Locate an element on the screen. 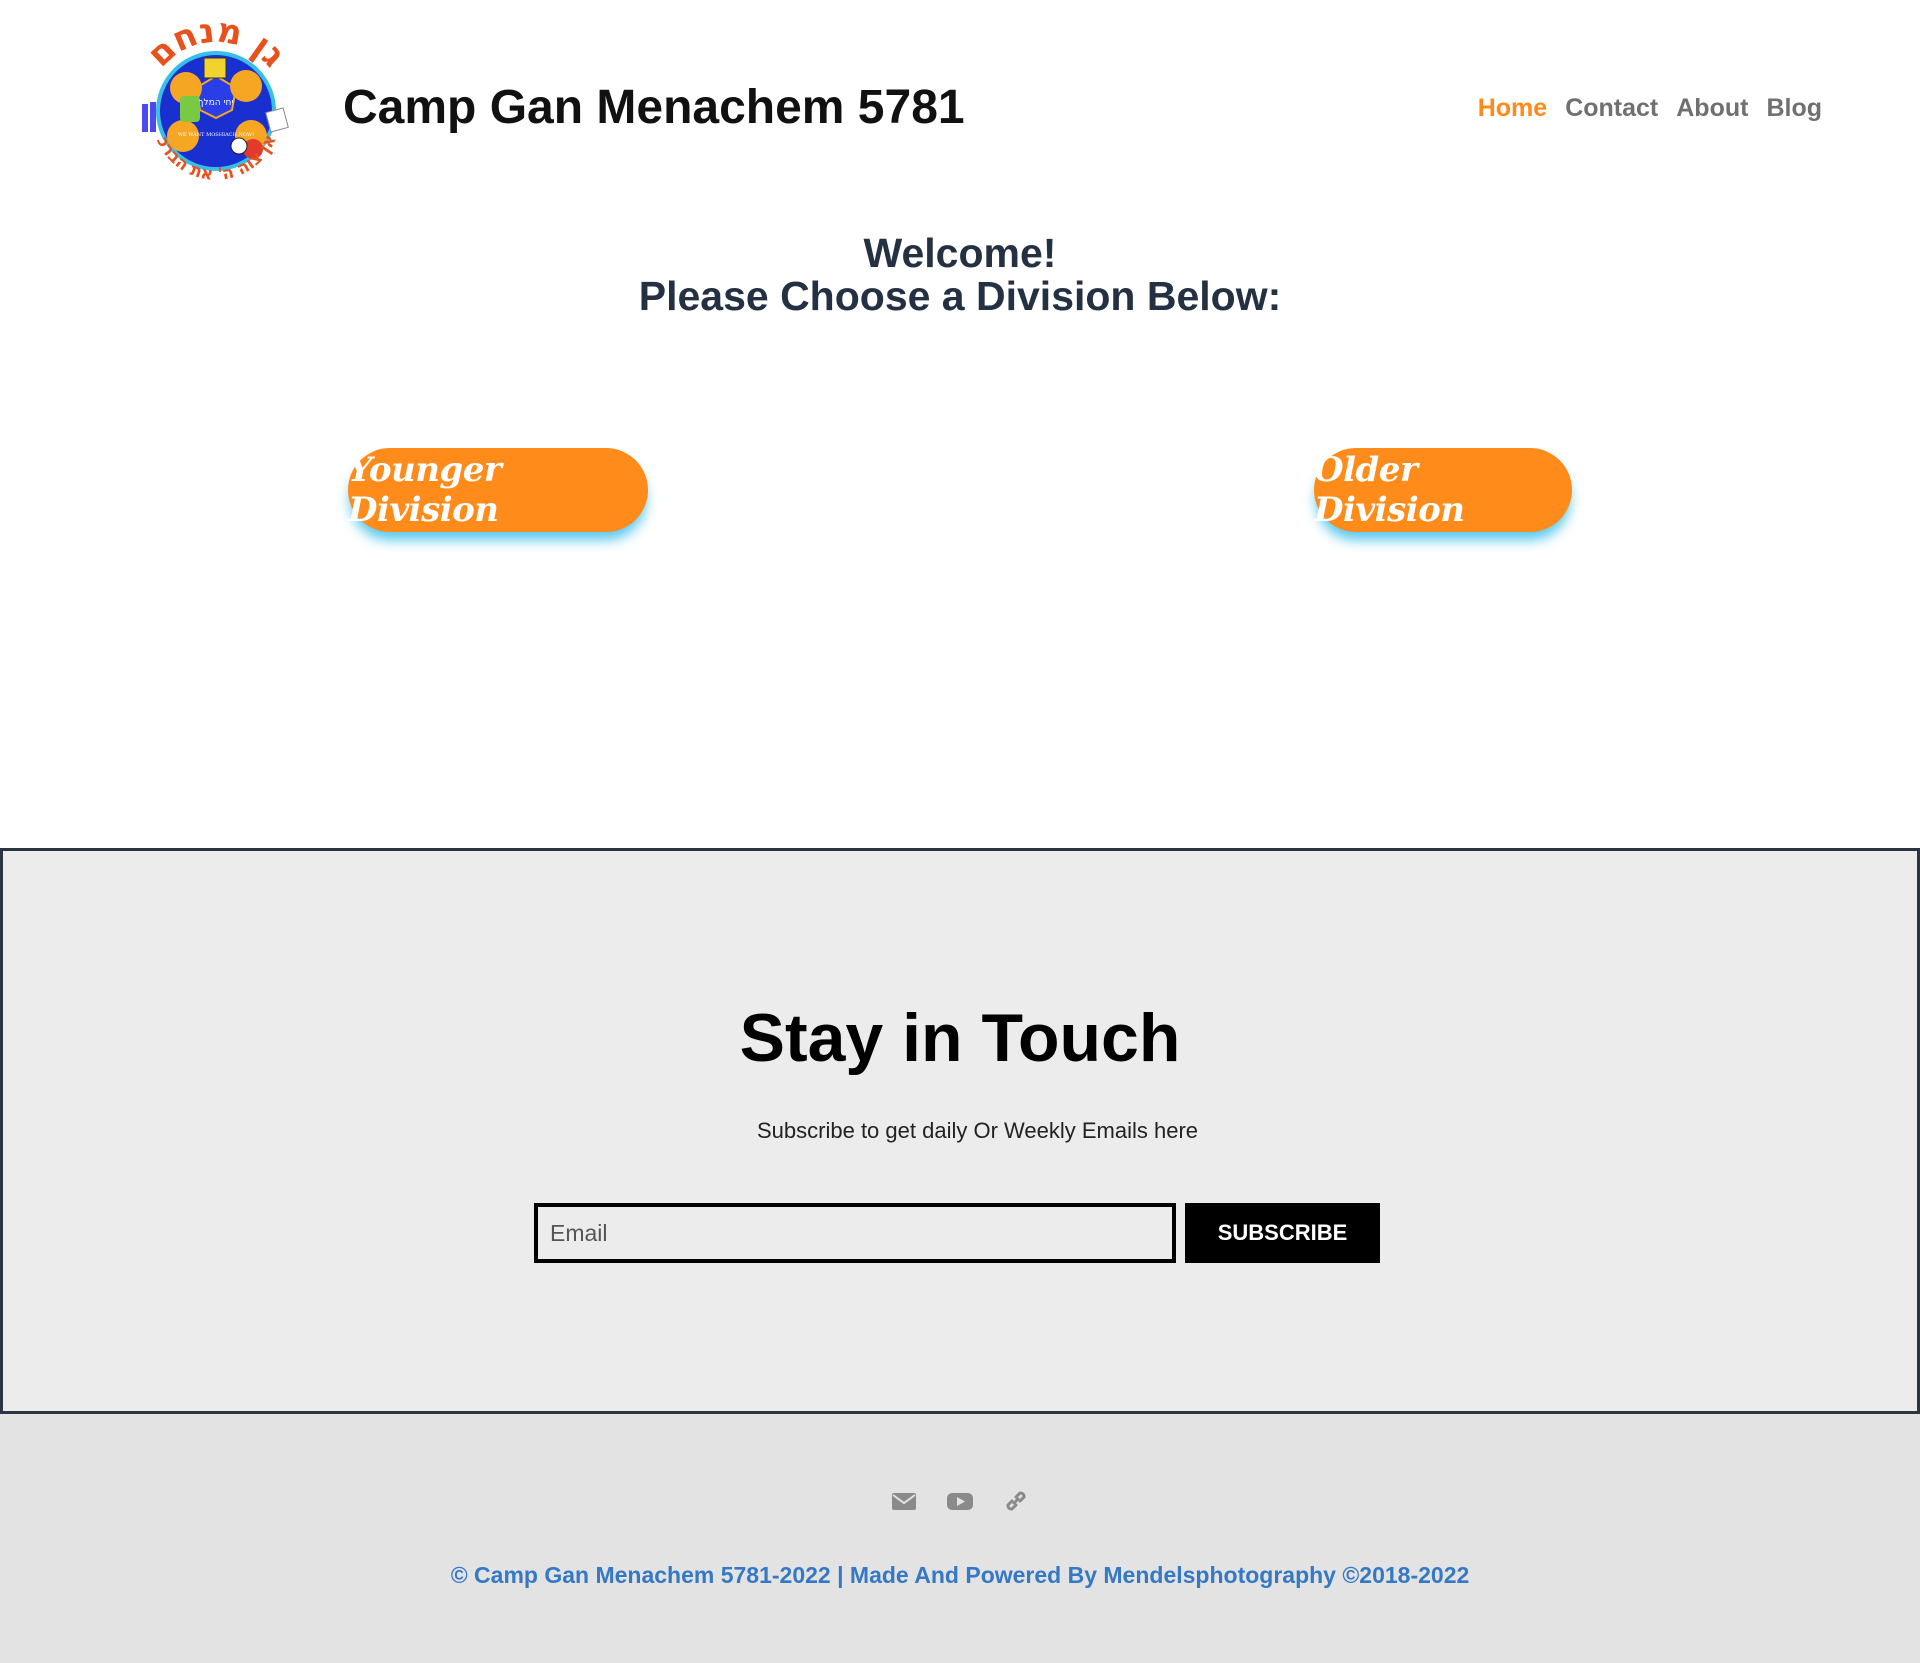  nav-home: Home is located at coordinates (1512, 108).